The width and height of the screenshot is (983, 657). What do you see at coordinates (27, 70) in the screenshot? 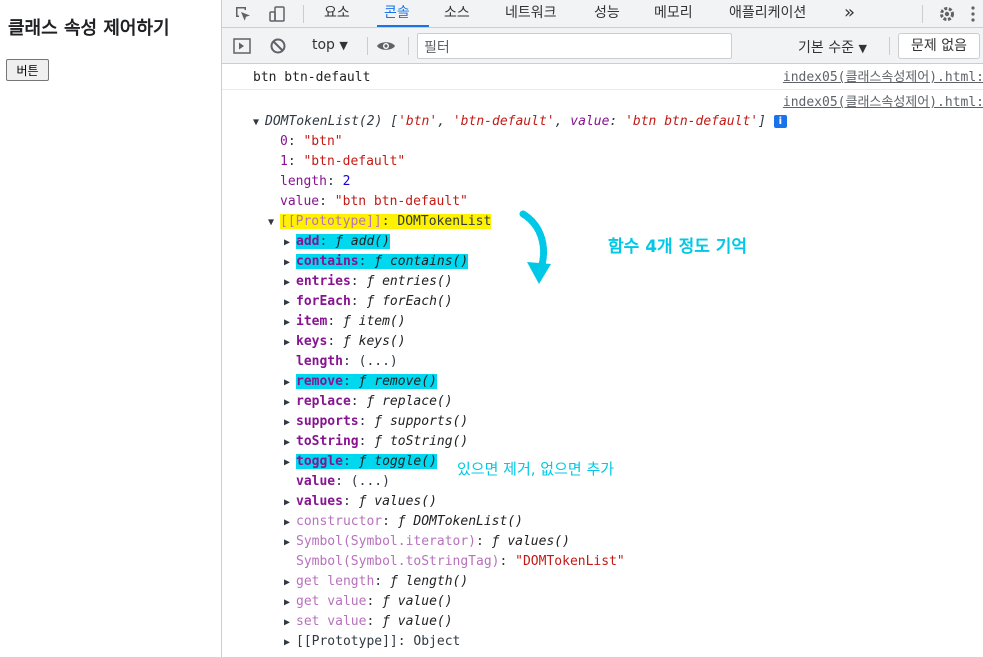
I see `page-button: 버튼` at bounding box center [27, 70].